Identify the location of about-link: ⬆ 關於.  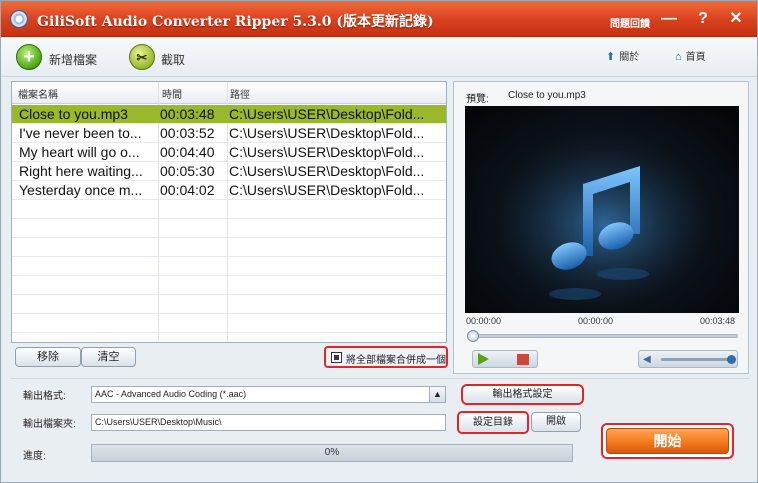
(622, 55).